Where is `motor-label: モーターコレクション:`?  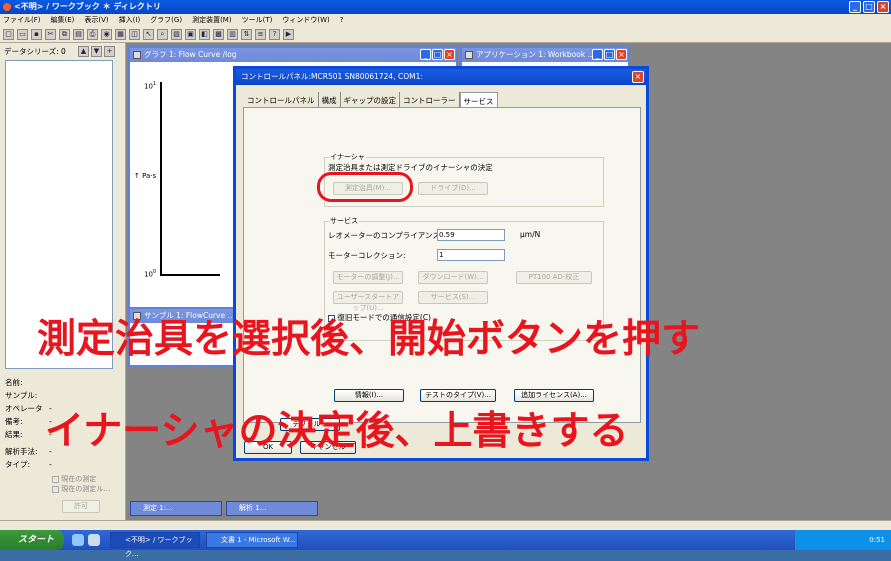
motor-label: モーターコレクション: is located at coordinates (367, 255).